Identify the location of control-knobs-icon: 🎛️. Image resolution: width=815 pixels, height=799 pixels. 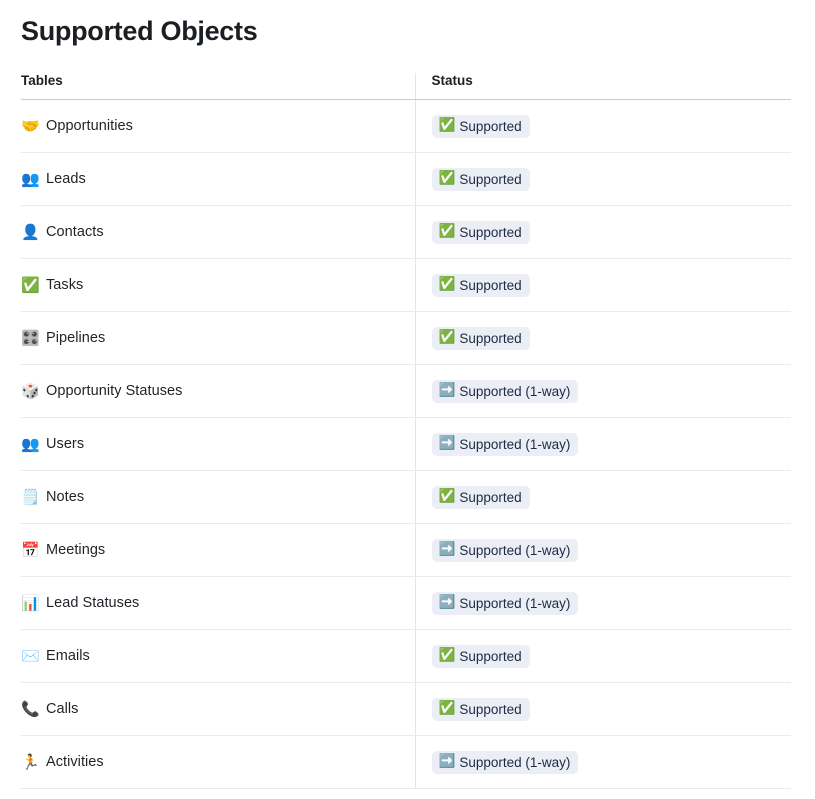
(30, 337).